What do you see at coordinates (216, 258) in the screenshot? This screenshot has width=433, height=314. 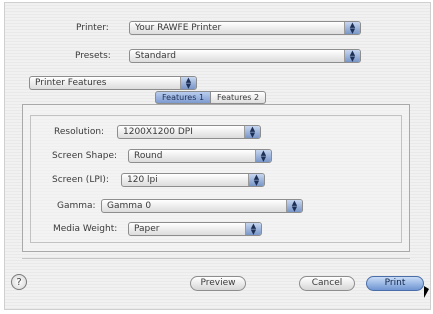 I see `footer-divider` at bounding box center [216, 258].